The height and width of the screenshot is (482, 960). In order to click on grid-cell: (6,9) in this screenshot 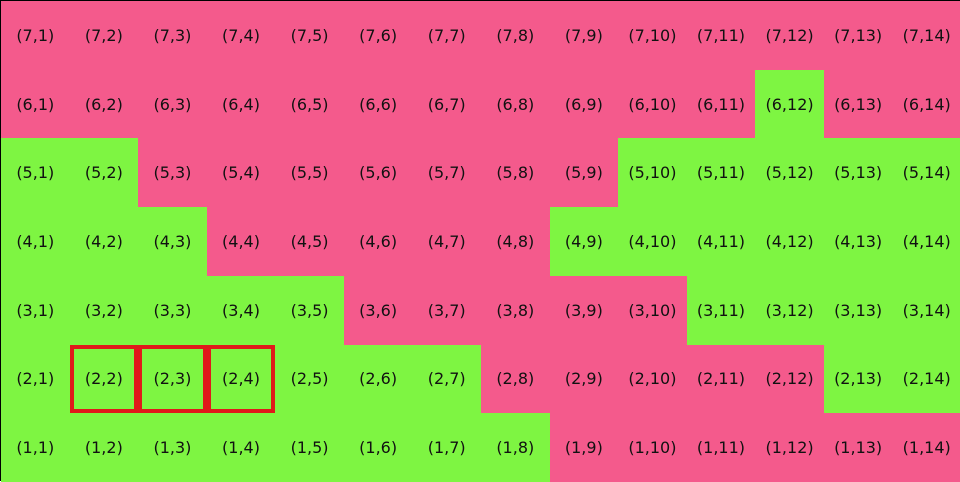, I will do `click(584, 104)`.